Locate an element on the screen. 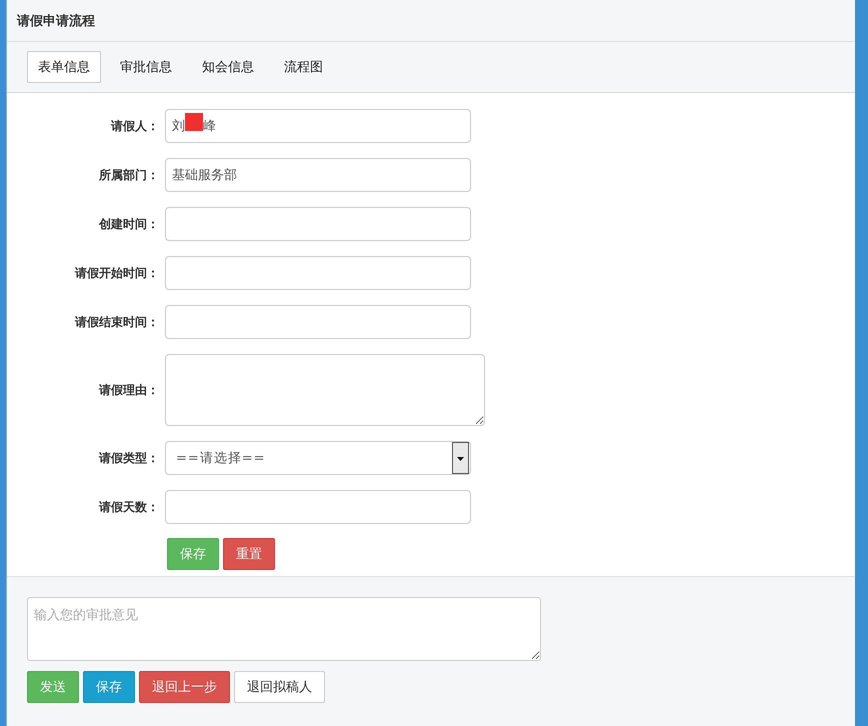  action-button: 退回上一步 is located at coordinates (184, 687).